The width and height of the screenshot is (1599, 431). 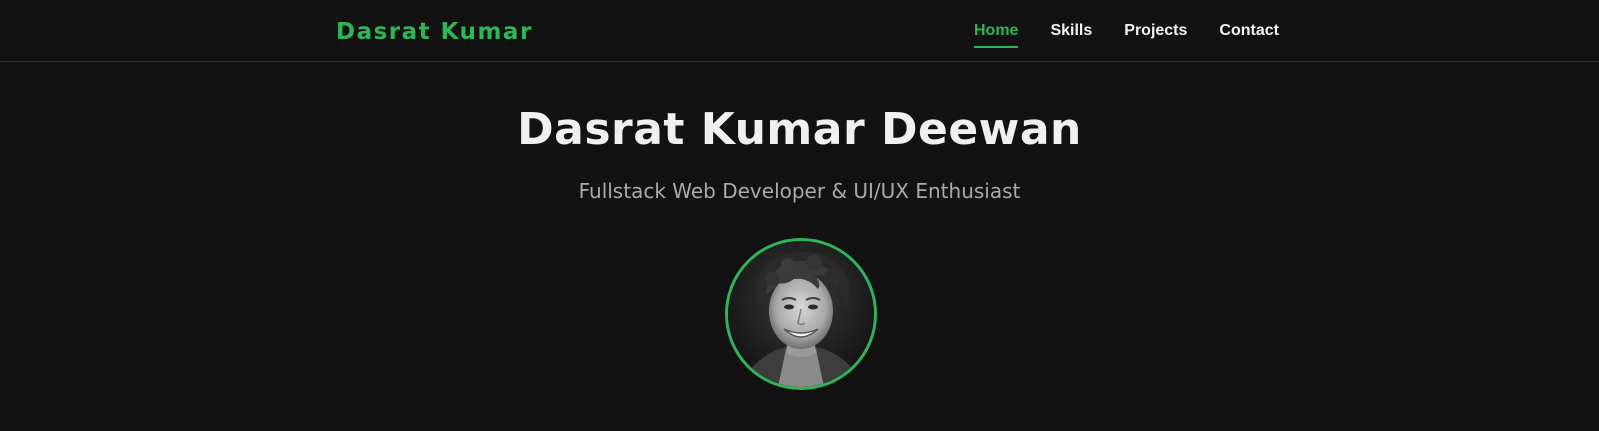 What do you see at coordinates (434, 32) in the screenshot?
I see `brand-logo-link: Dasrat Kumar` at bounding box center [434, 32].